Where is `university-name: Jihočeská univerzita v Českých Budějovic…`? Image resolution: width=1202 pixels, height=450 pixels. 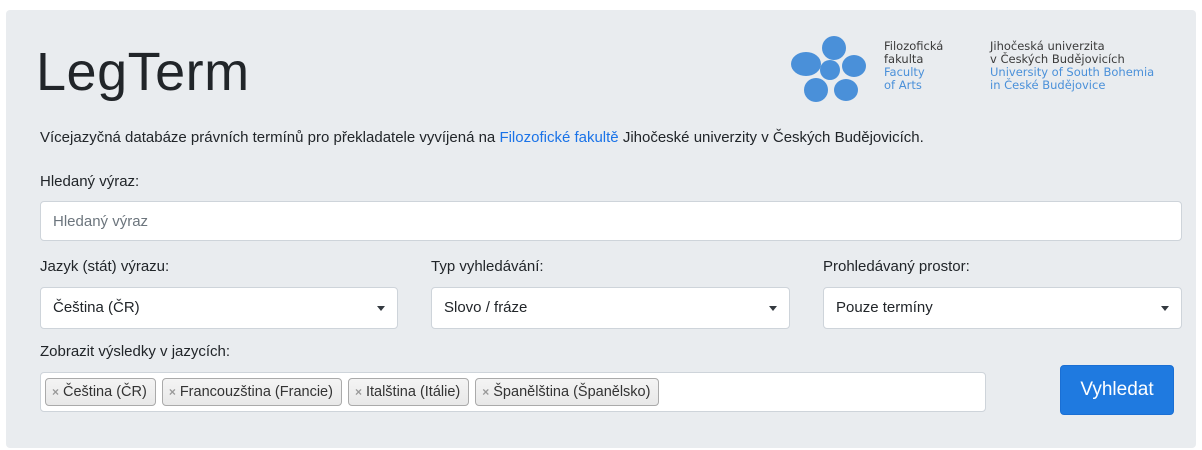 university-name: Jihočeská univerzita v Českých Budějovic… is located at coordinates (1072, 66).